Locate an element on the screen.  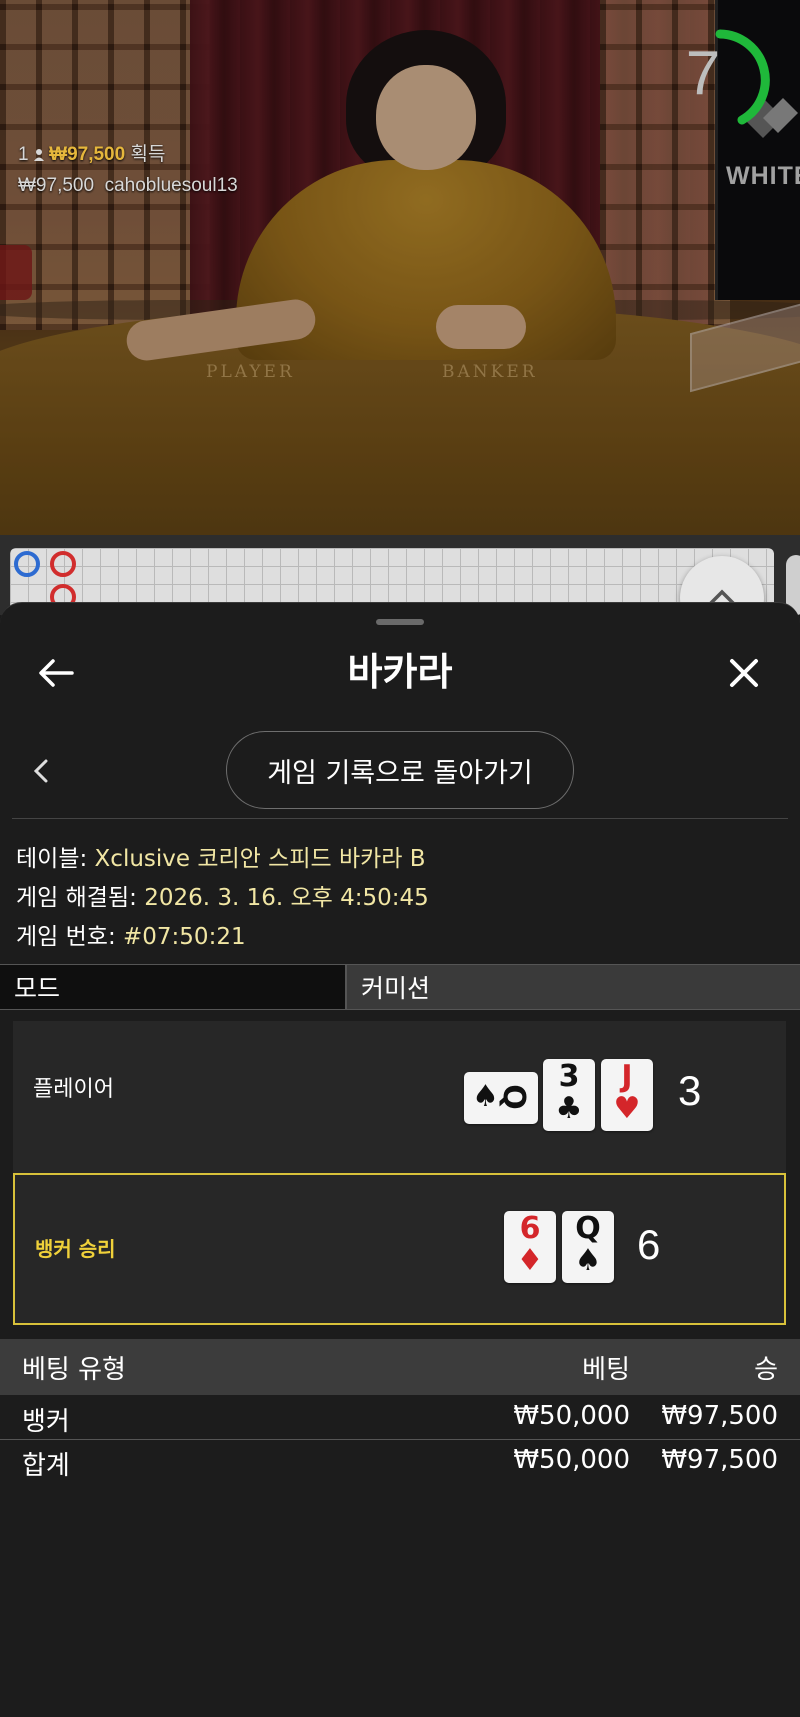
close-button is located at coordinates (744, 673).